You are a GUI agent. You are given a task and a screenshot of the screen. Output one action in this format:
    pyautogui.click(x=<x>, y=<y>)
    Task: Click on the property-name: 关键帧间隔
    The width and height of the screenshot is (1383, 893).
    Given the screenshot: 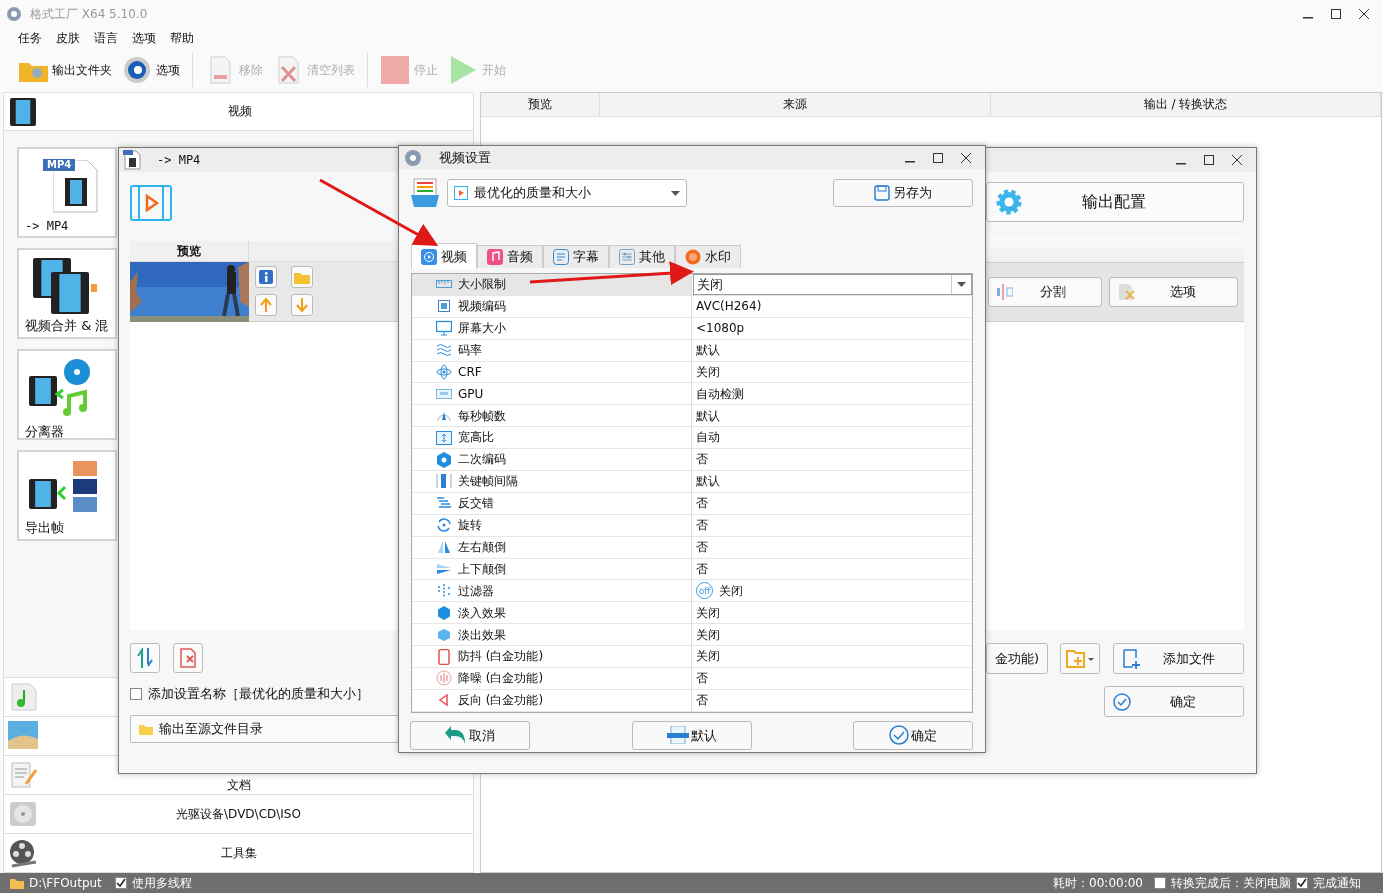 What is the action you would take?
    pyautogui.click(x=488, y=481)
    